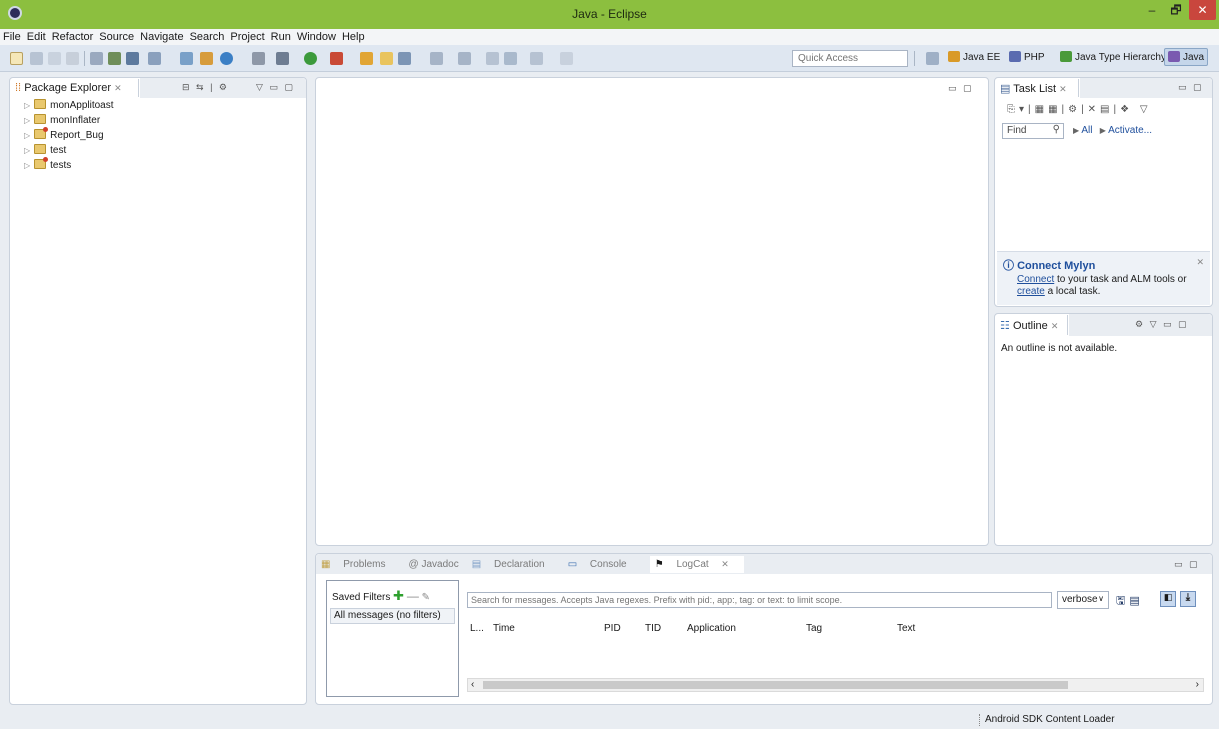 Image resolution: width=1219 pixels, height=729 pixels. I want to click on log-level-select: verbose ∨, so click(1083, 600).